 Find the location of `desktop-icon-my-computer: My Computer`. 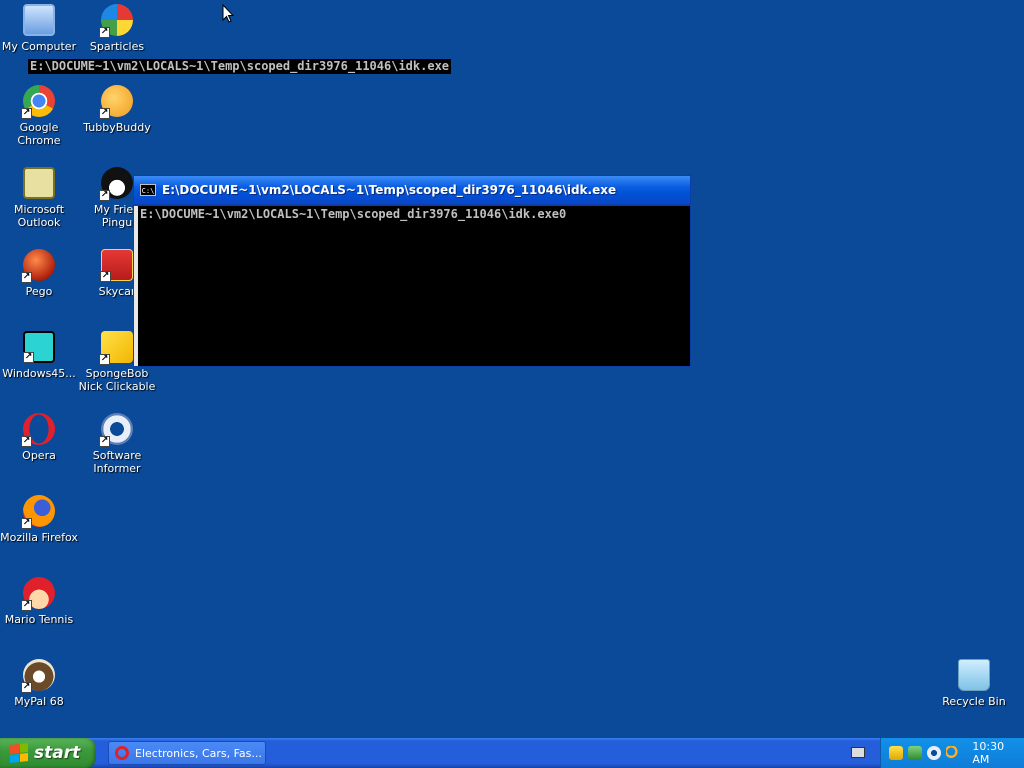

desktop-icon-my-computer: My Computer is located at coordinates (39, 28).